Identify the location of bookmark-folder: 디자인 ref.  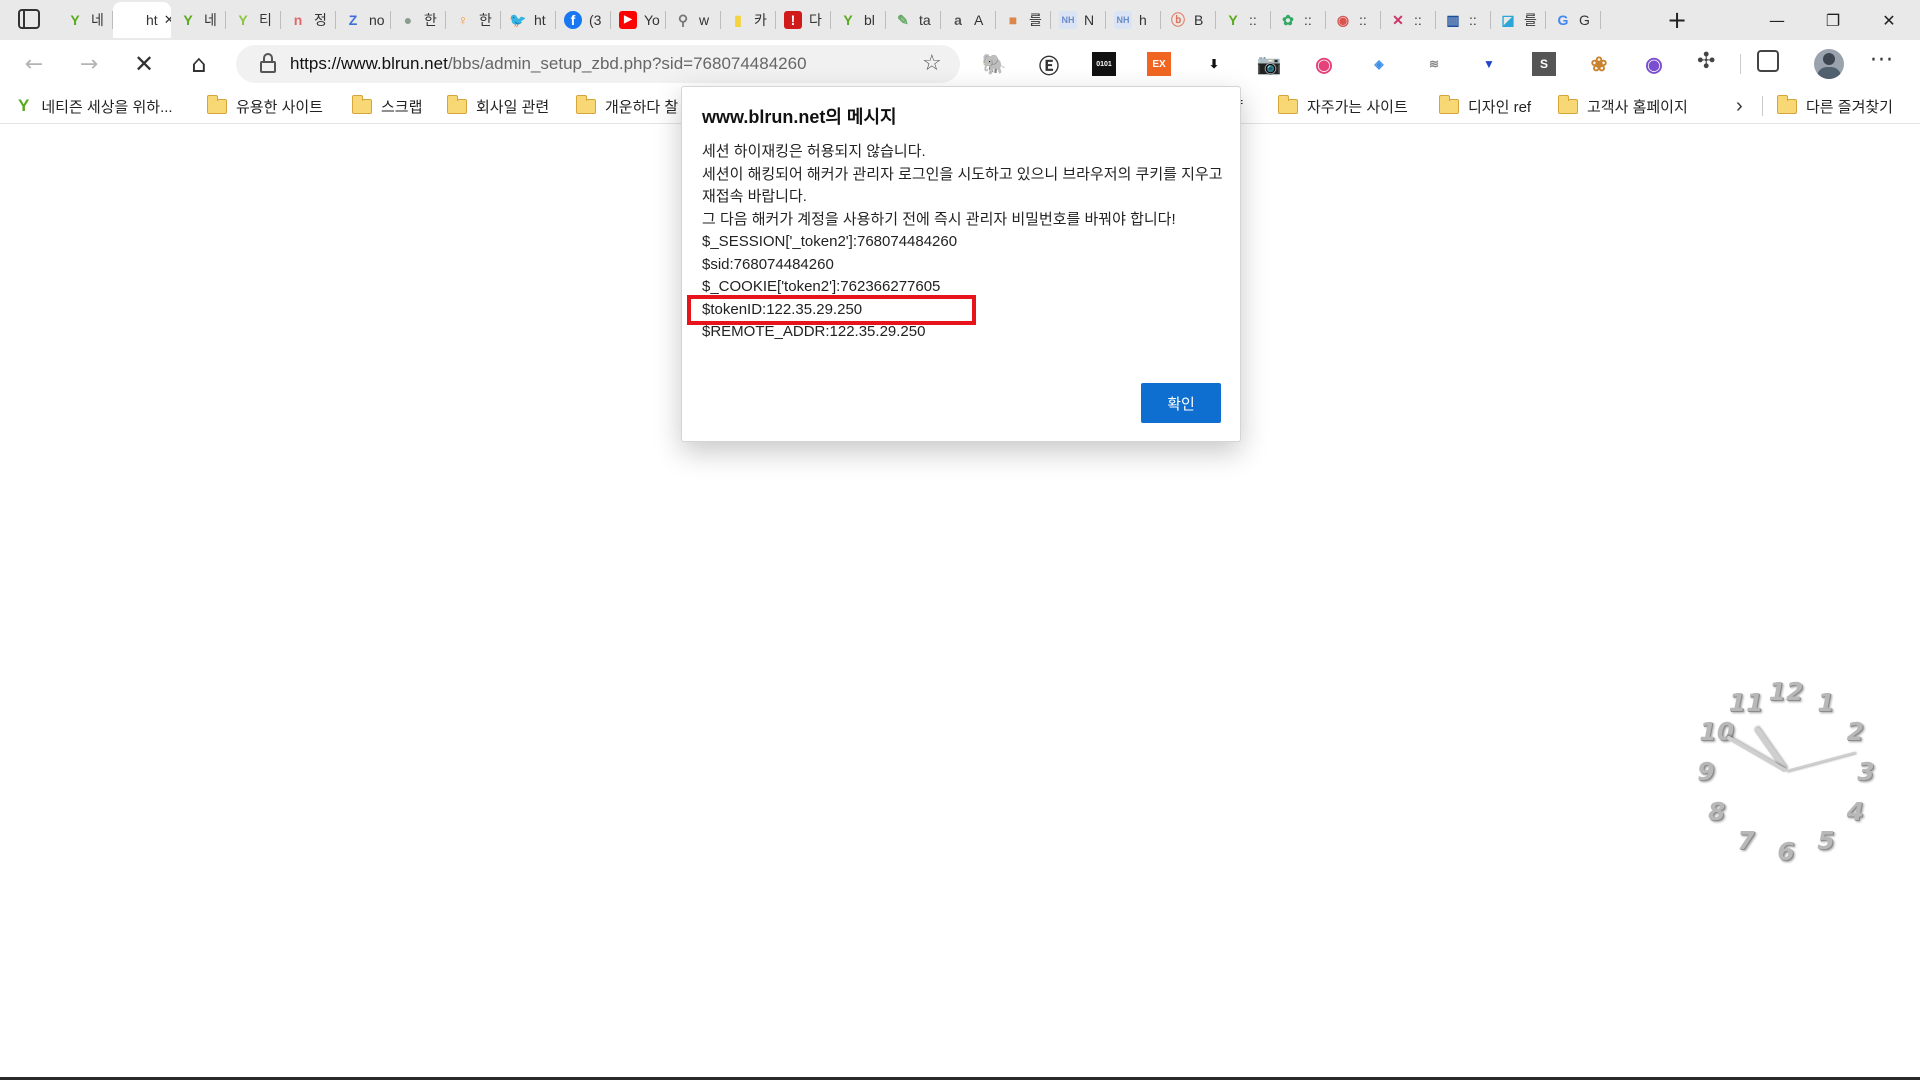
(1485, 106).